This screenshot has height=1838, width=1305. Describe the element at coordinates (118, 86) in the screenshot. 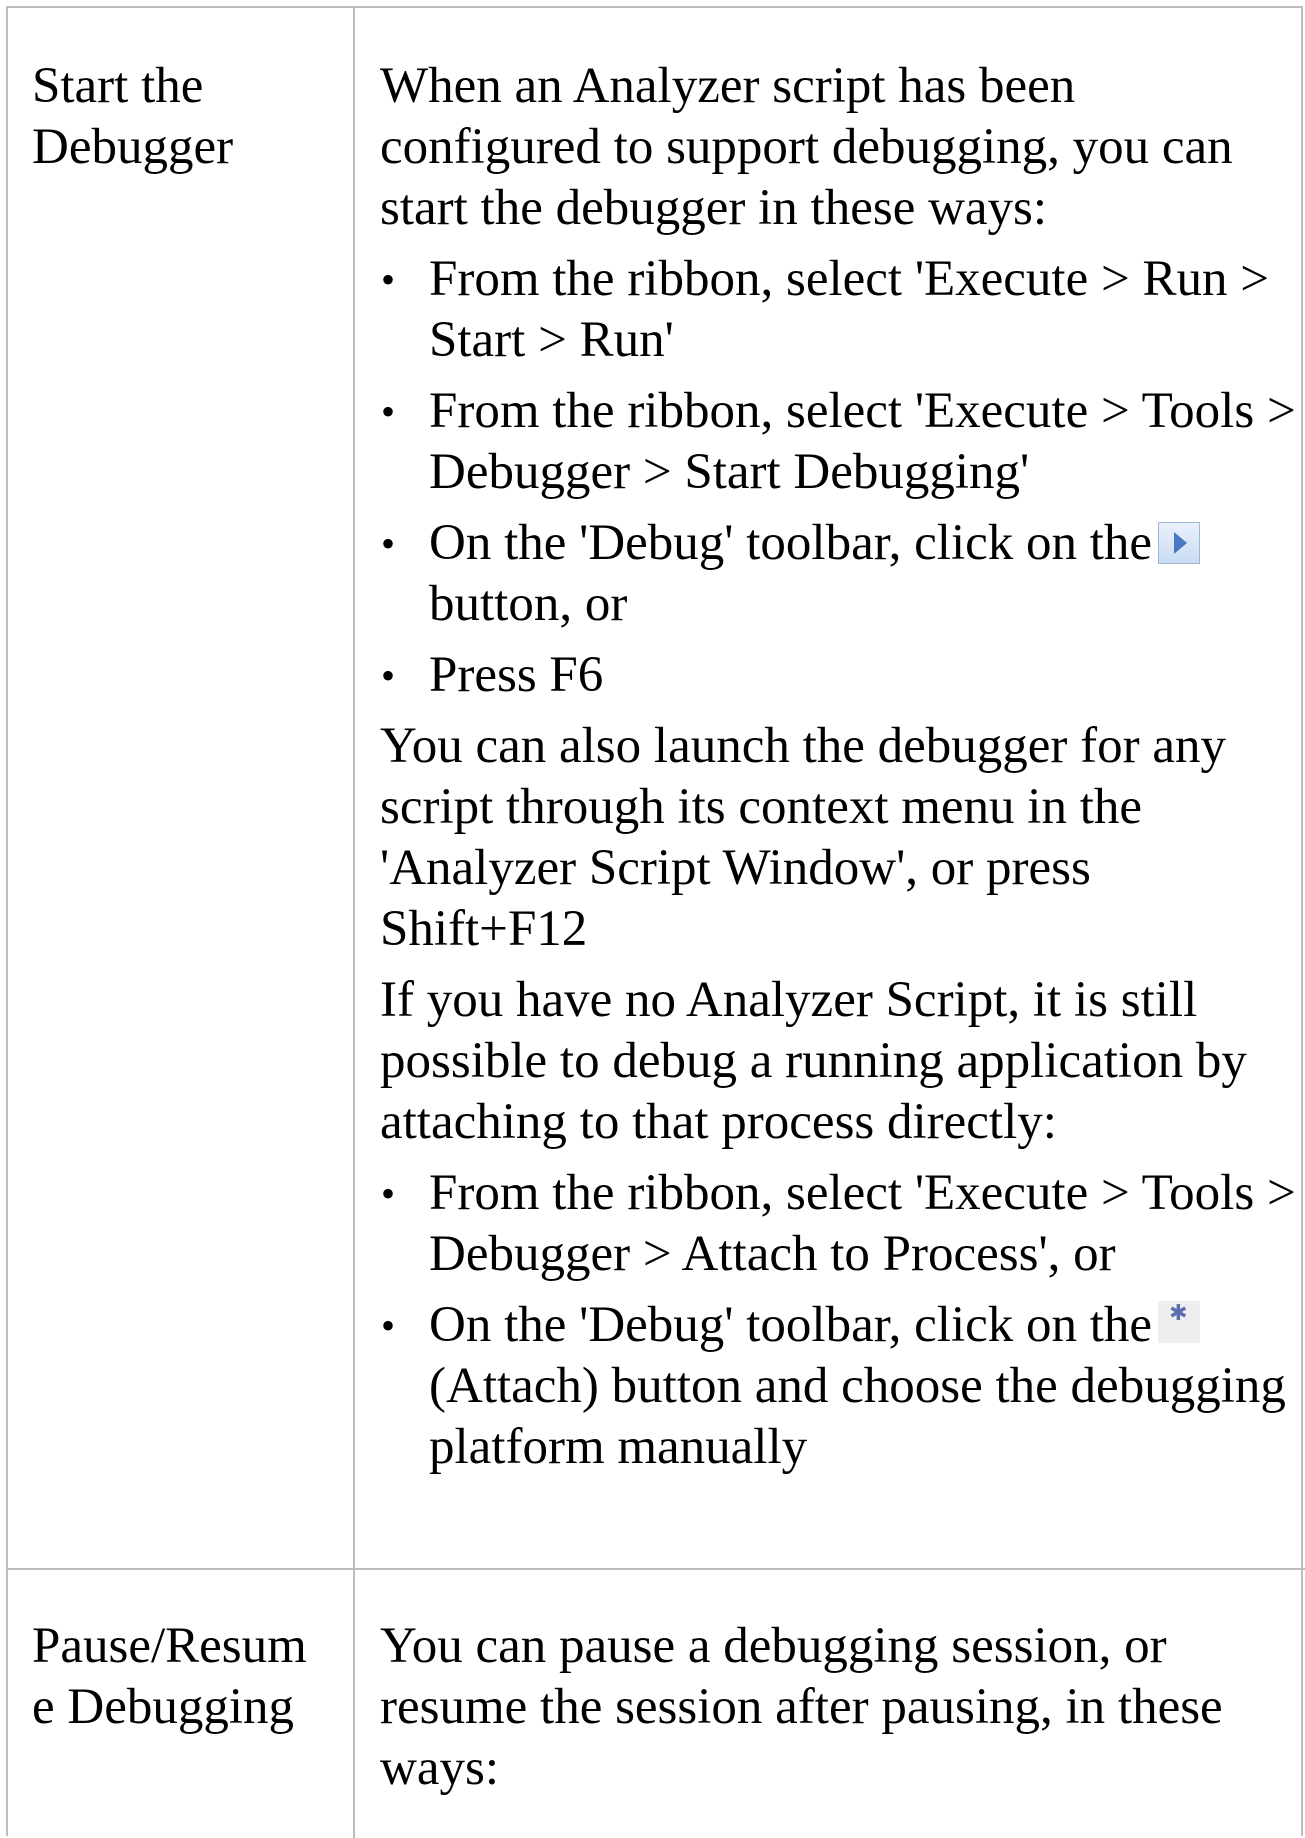

I see `row-label-line: Start the` at that location.